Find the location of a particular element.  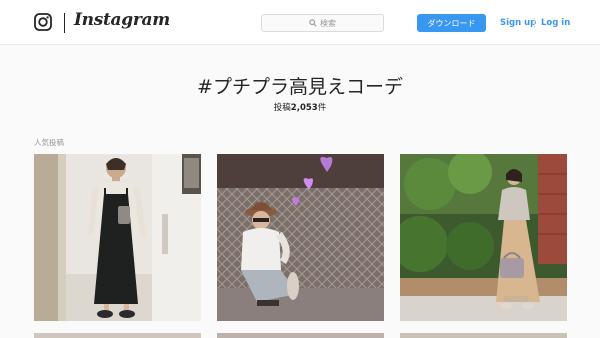

auth-links-divider is located at coordinates (534, 23).